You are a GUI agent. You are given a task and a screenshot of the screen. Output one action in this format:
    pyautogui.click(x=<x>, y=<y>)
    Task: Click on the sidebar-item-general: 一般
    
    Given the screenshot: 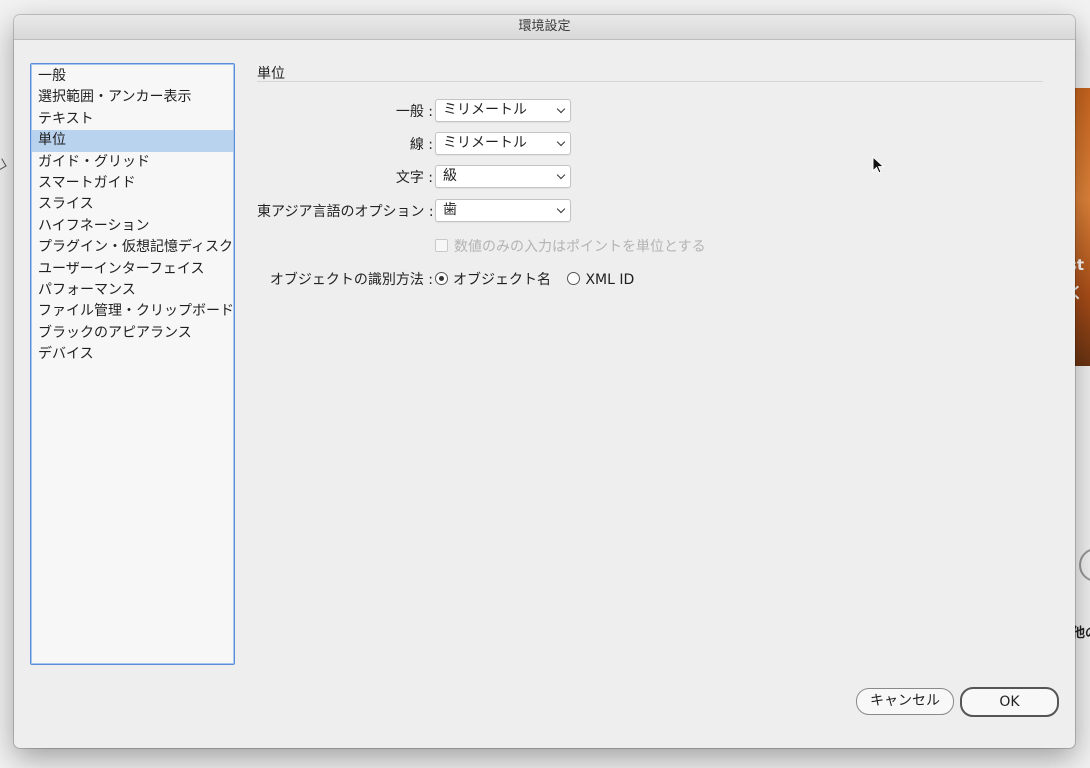 What is the action you would take?
    pyautogui.click(x=132, y=76)
    